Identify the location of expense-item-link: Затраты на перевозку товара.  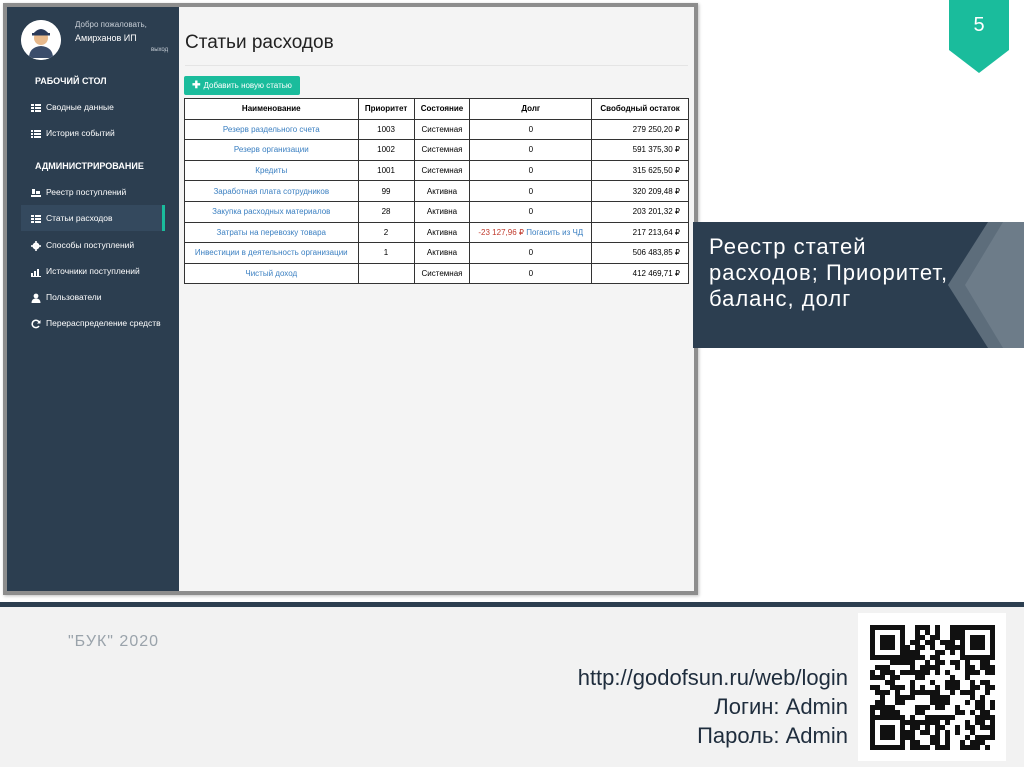
(271, 232).